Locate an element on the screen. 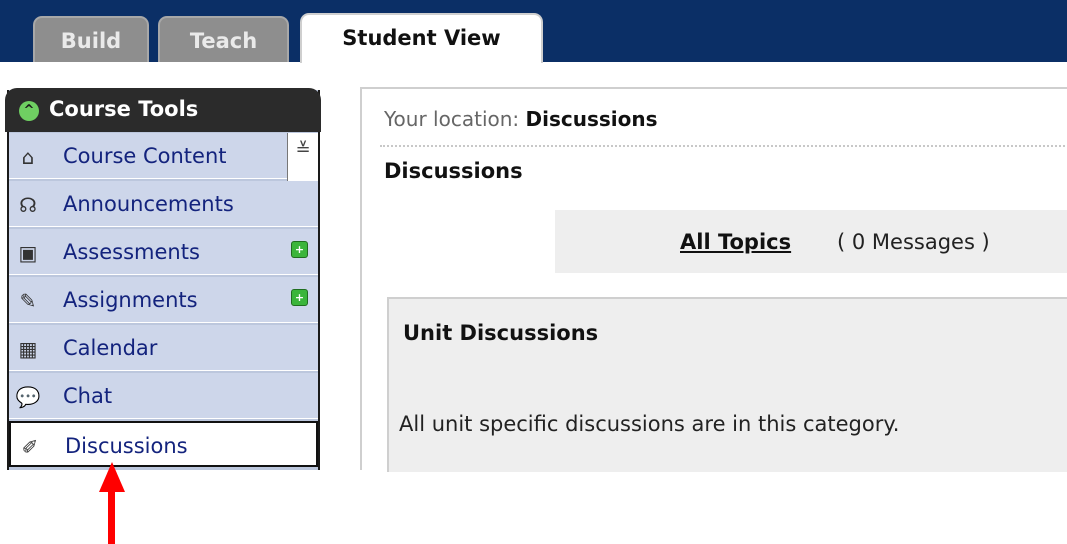 This screenshot has width=1067, height=544. tab-label: Teach is located at coordinates (223, 41).